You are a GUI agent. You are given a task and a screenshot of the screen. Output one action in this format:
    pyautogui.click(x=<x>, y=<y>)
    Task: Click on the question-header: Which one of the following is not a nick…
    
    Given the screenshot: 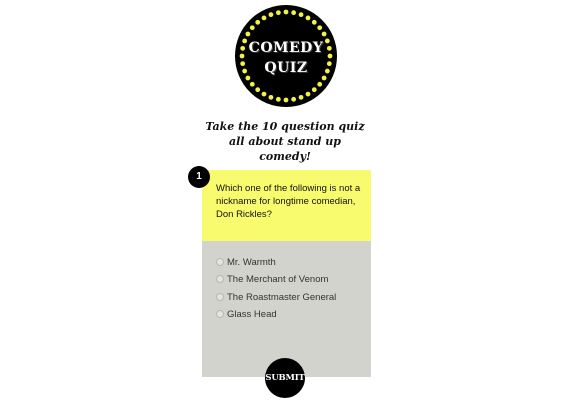 What is the action you would take?
    pyautogui.click(x=286, y=205)
    